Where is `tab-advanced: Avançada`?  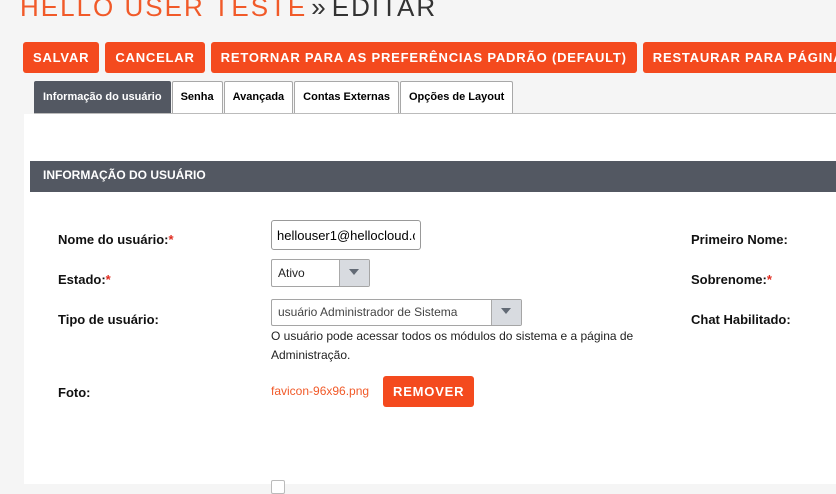
tab-advanced: Avançada is located at coordinates (258, 97).